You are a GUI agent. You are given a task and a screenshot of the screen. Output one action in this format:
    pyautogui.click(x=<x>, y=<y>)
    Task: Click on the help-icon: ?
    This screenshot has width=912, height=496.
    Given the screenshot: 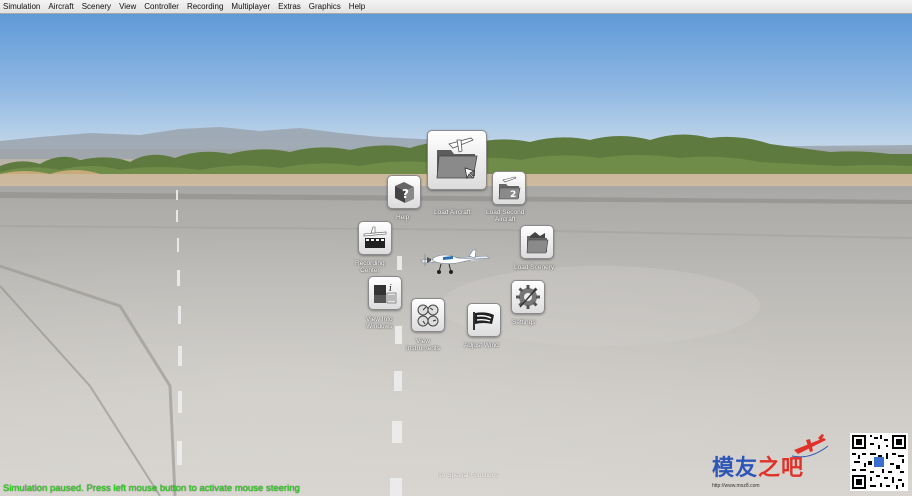 What is the action you would take?
    pyautogui.click(x=404, y=192)
    